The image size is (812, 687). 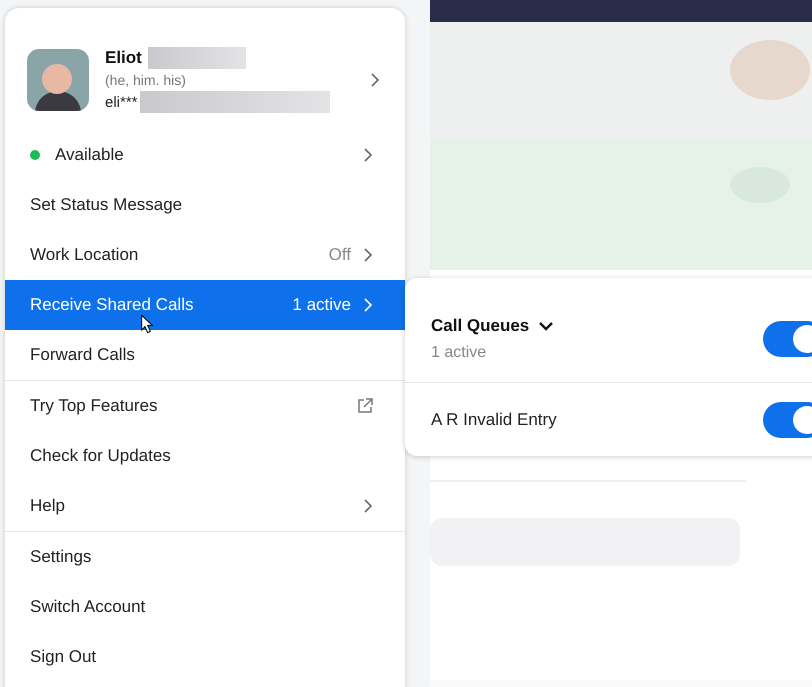 What do you see at coordinates (205, 406) in the screenshot?
I see `menu-item: Try Top Features` at bounding box center [205, 406].